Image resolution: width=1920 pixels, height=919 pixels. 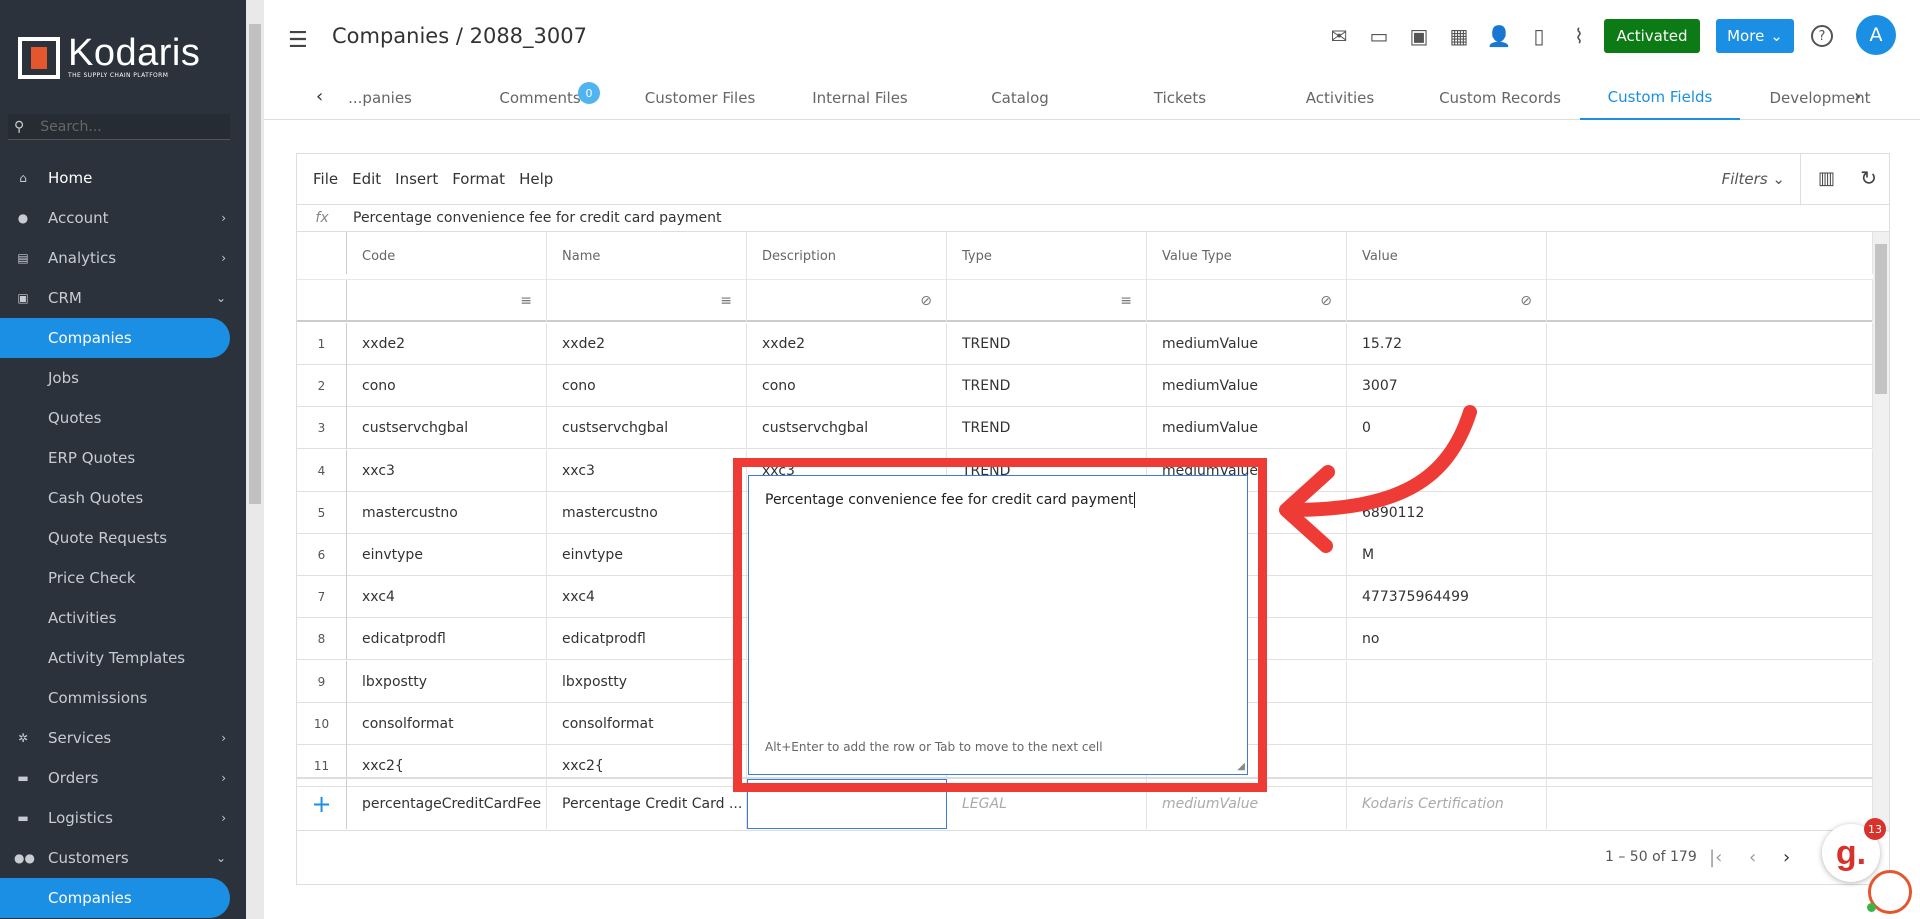 I want to click on menu-format: Format, so click(x=478, y=179).